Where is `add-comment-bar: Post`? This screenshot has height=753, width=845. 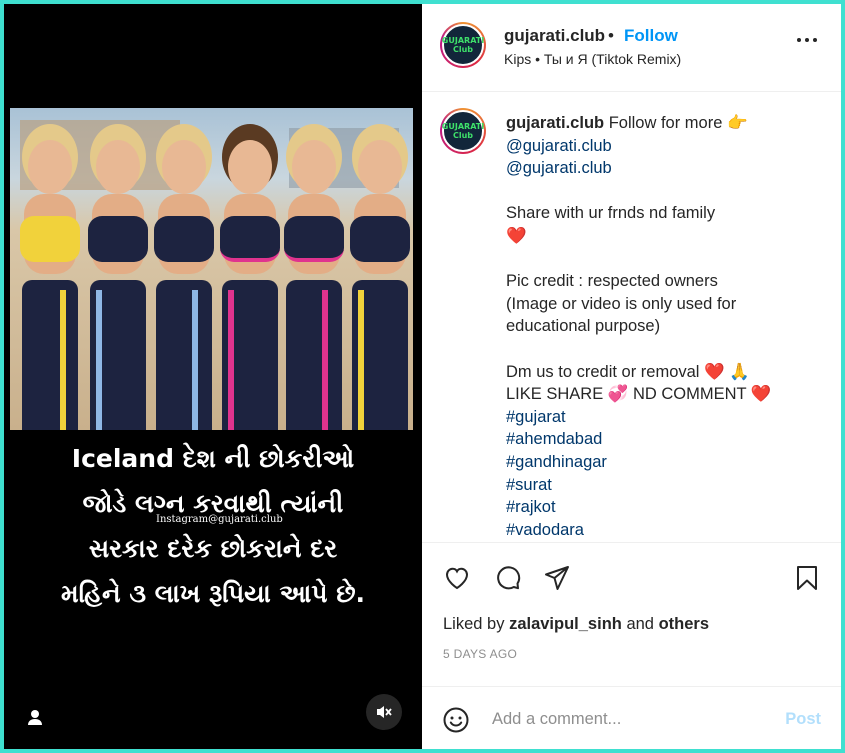 add-comment-bar: Post is located at coordinates (631, 717).